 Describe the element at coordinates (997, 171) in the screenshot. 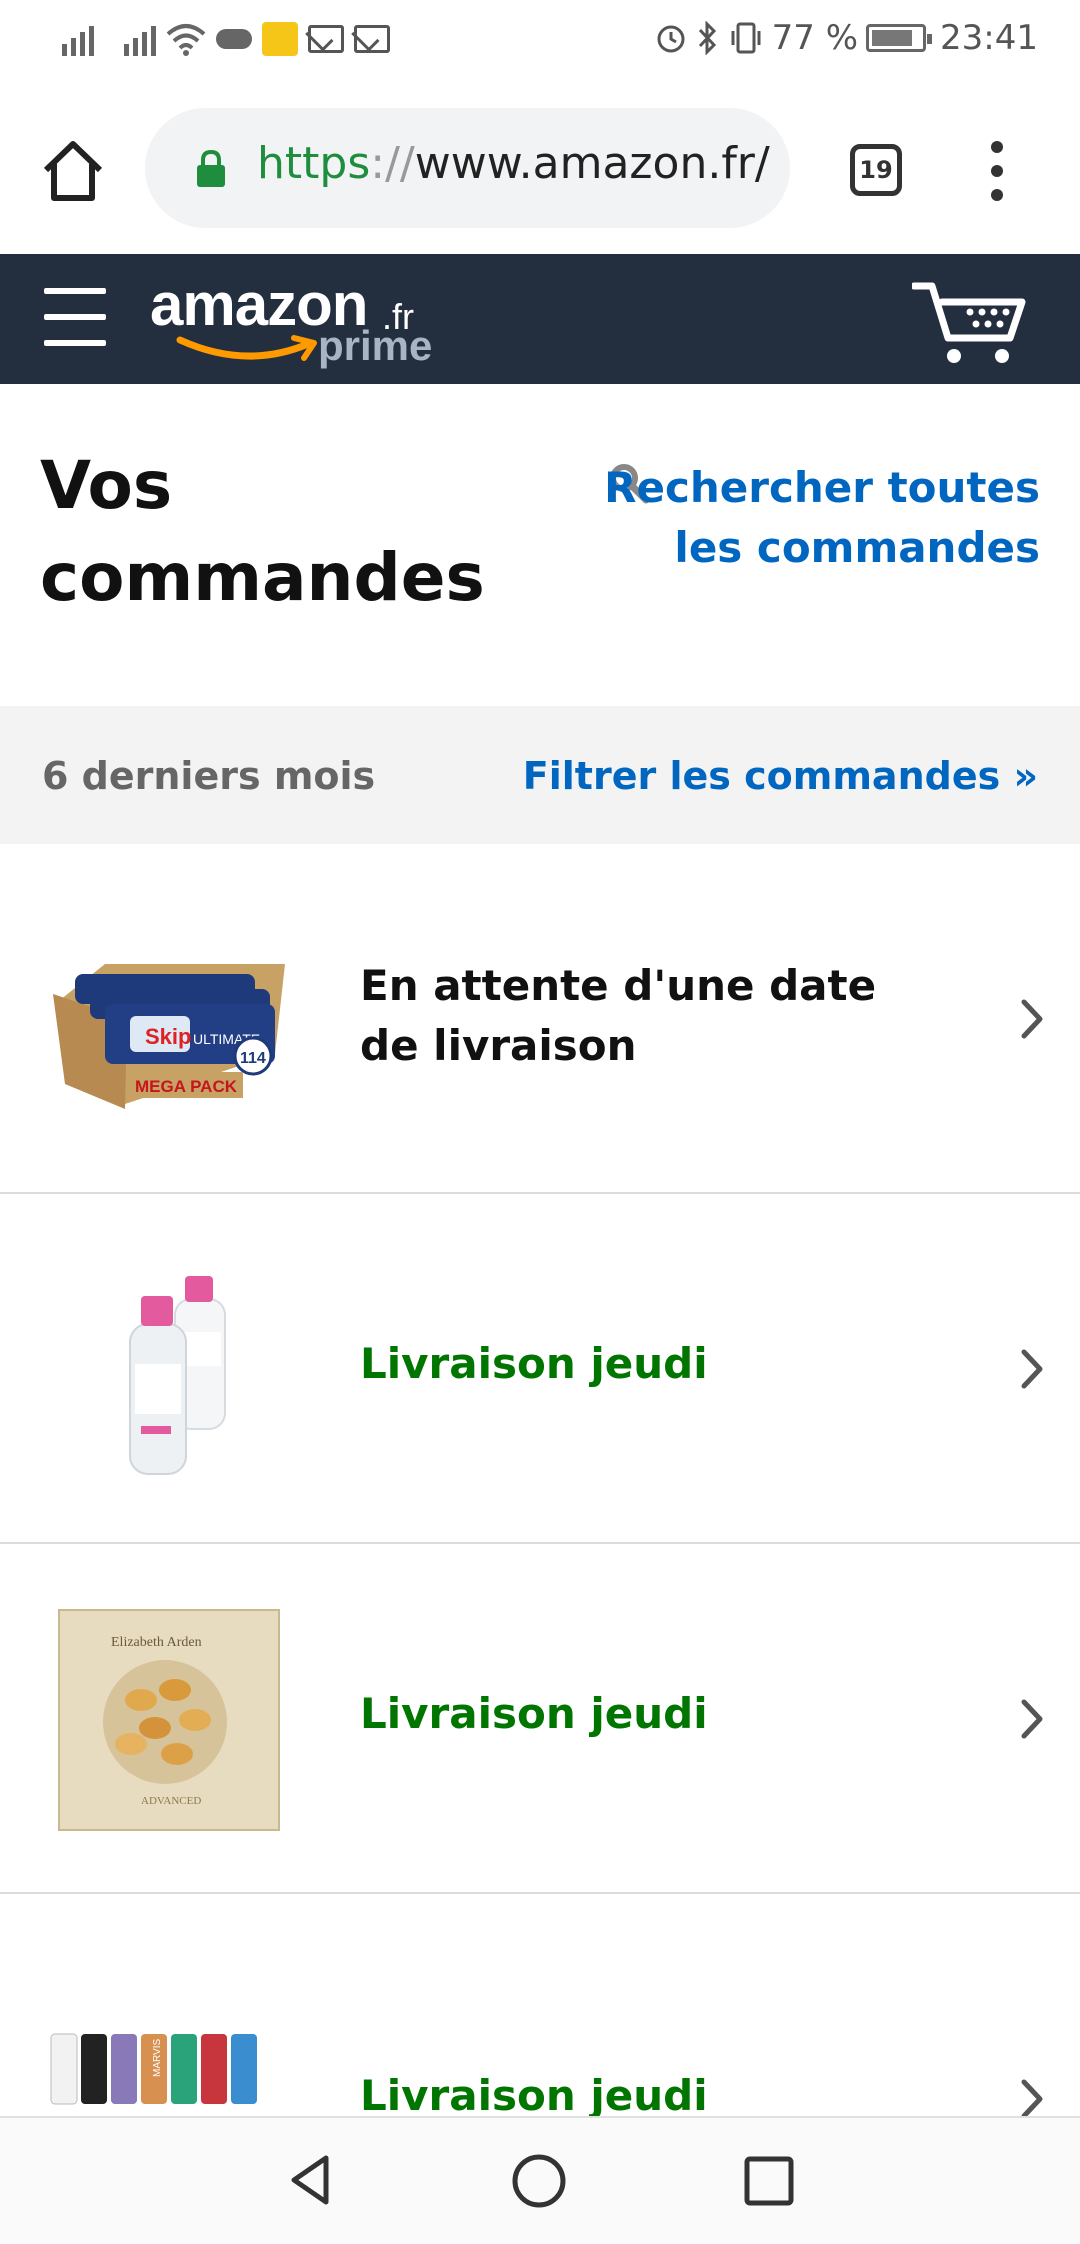

I see `overflow-menu-icon` at that location.